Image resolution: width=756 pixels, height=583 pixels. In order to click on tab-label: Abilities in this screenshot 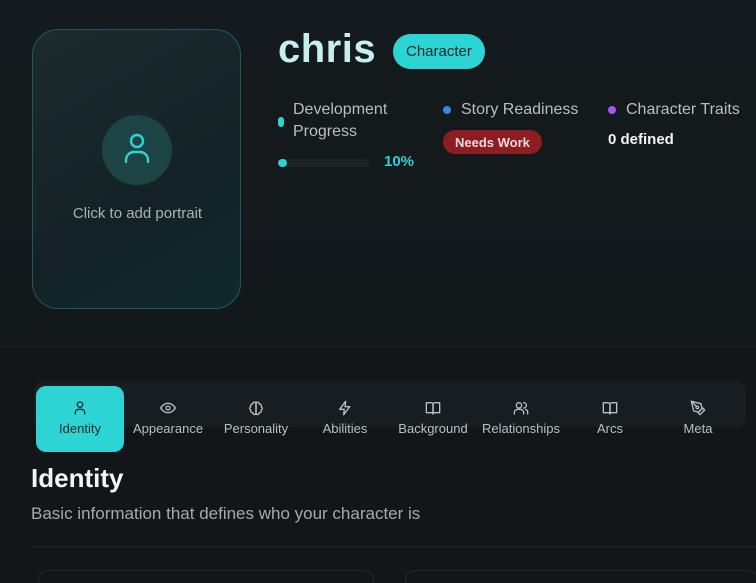, I will do `click(345, 428)`.